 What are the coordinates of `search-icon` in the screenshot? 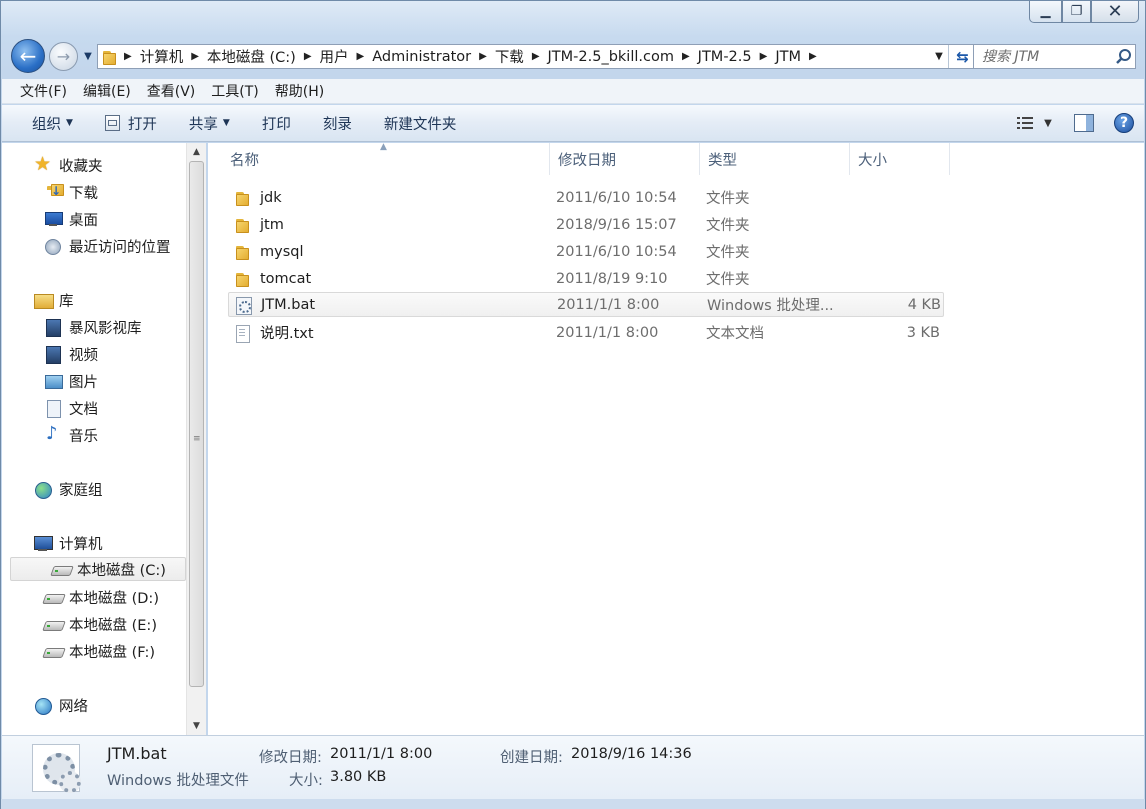 It's located at (1124, 57).